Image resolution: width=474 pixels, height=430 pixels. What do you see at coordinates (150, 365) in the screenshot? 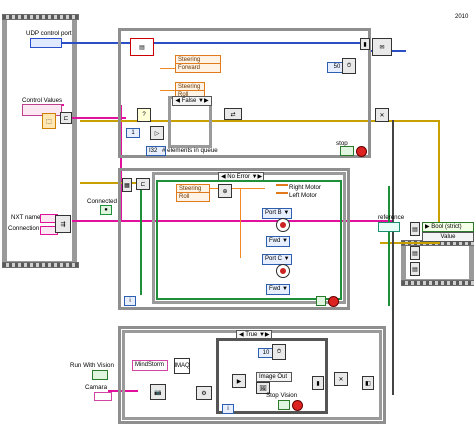
I see `mindstorm-constant: MindStorm` at bounding box center [150, 365].